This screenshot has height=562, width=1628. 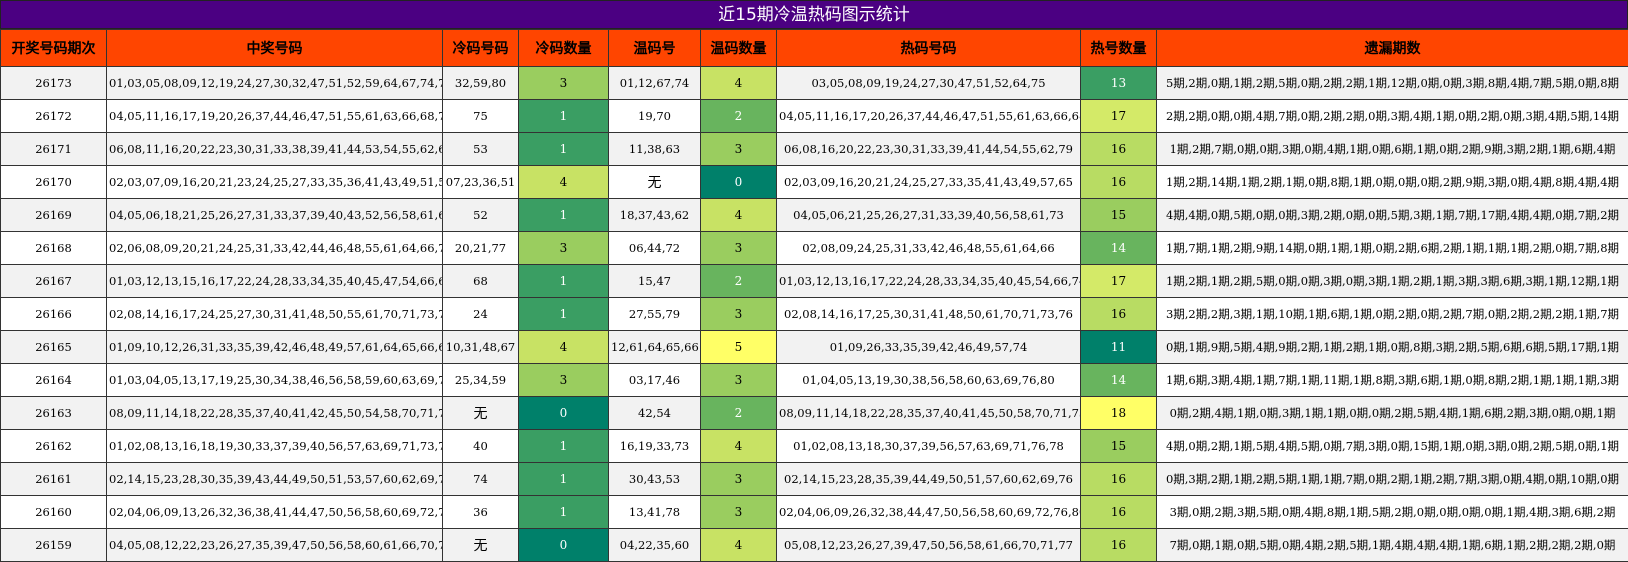 What do you see at coordinates (654, 380) in the screenshot?
I see `cell-warm-numbers: 03,17,46` at bounding box center [654, 380].